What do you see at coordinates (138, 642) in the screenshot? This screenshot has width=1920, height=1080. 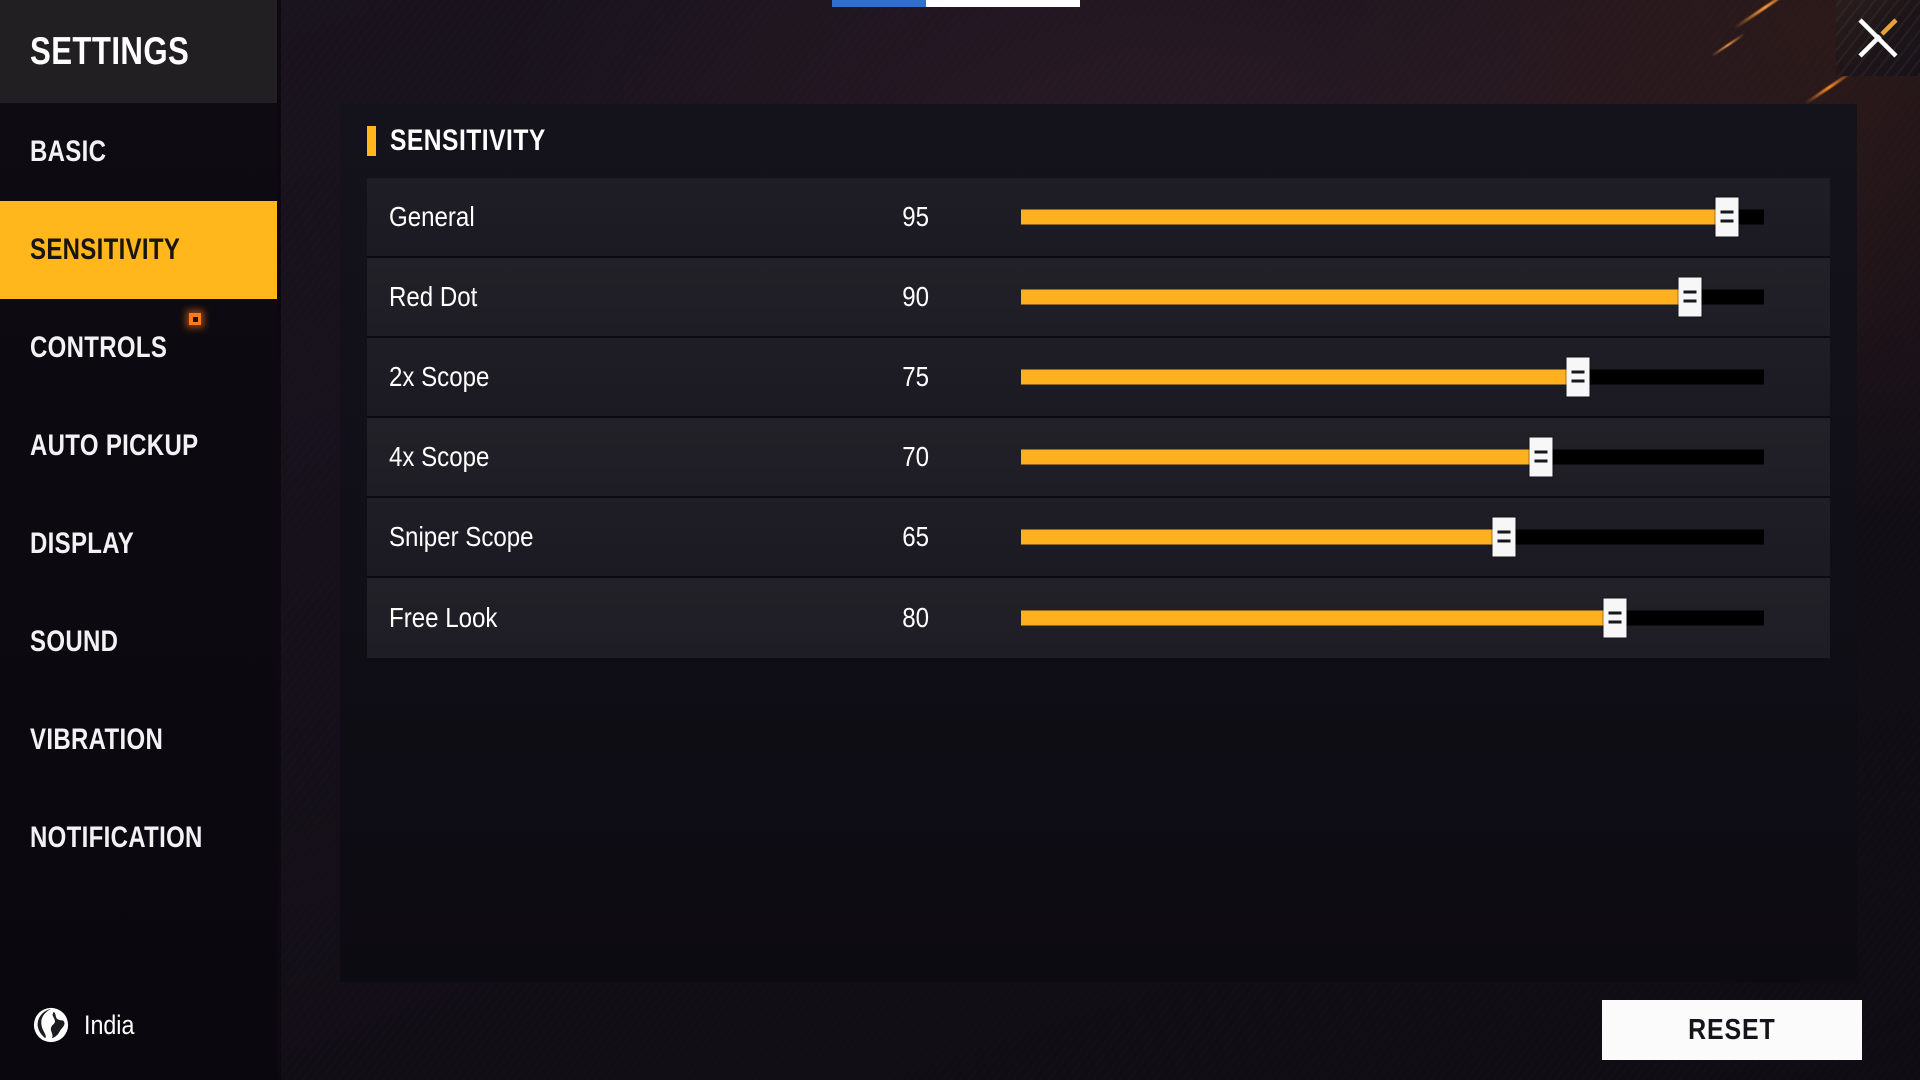 I see `sidebar-item-sound: SOUND` at bounding box center [138, 642].